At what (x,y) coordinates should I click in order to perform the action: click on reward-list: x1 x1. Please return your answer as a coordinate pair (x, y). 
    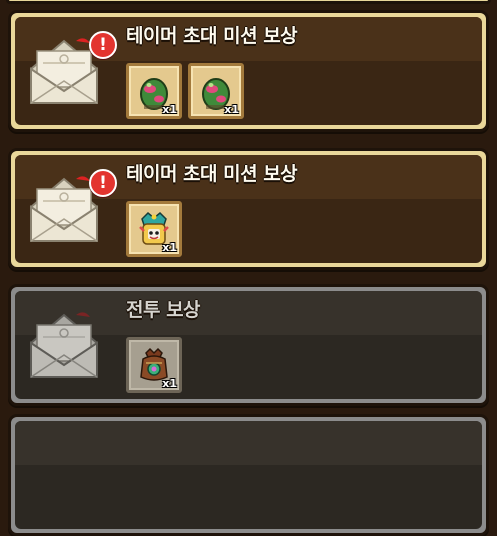
    Looking at the image, I should click on (185, 91).